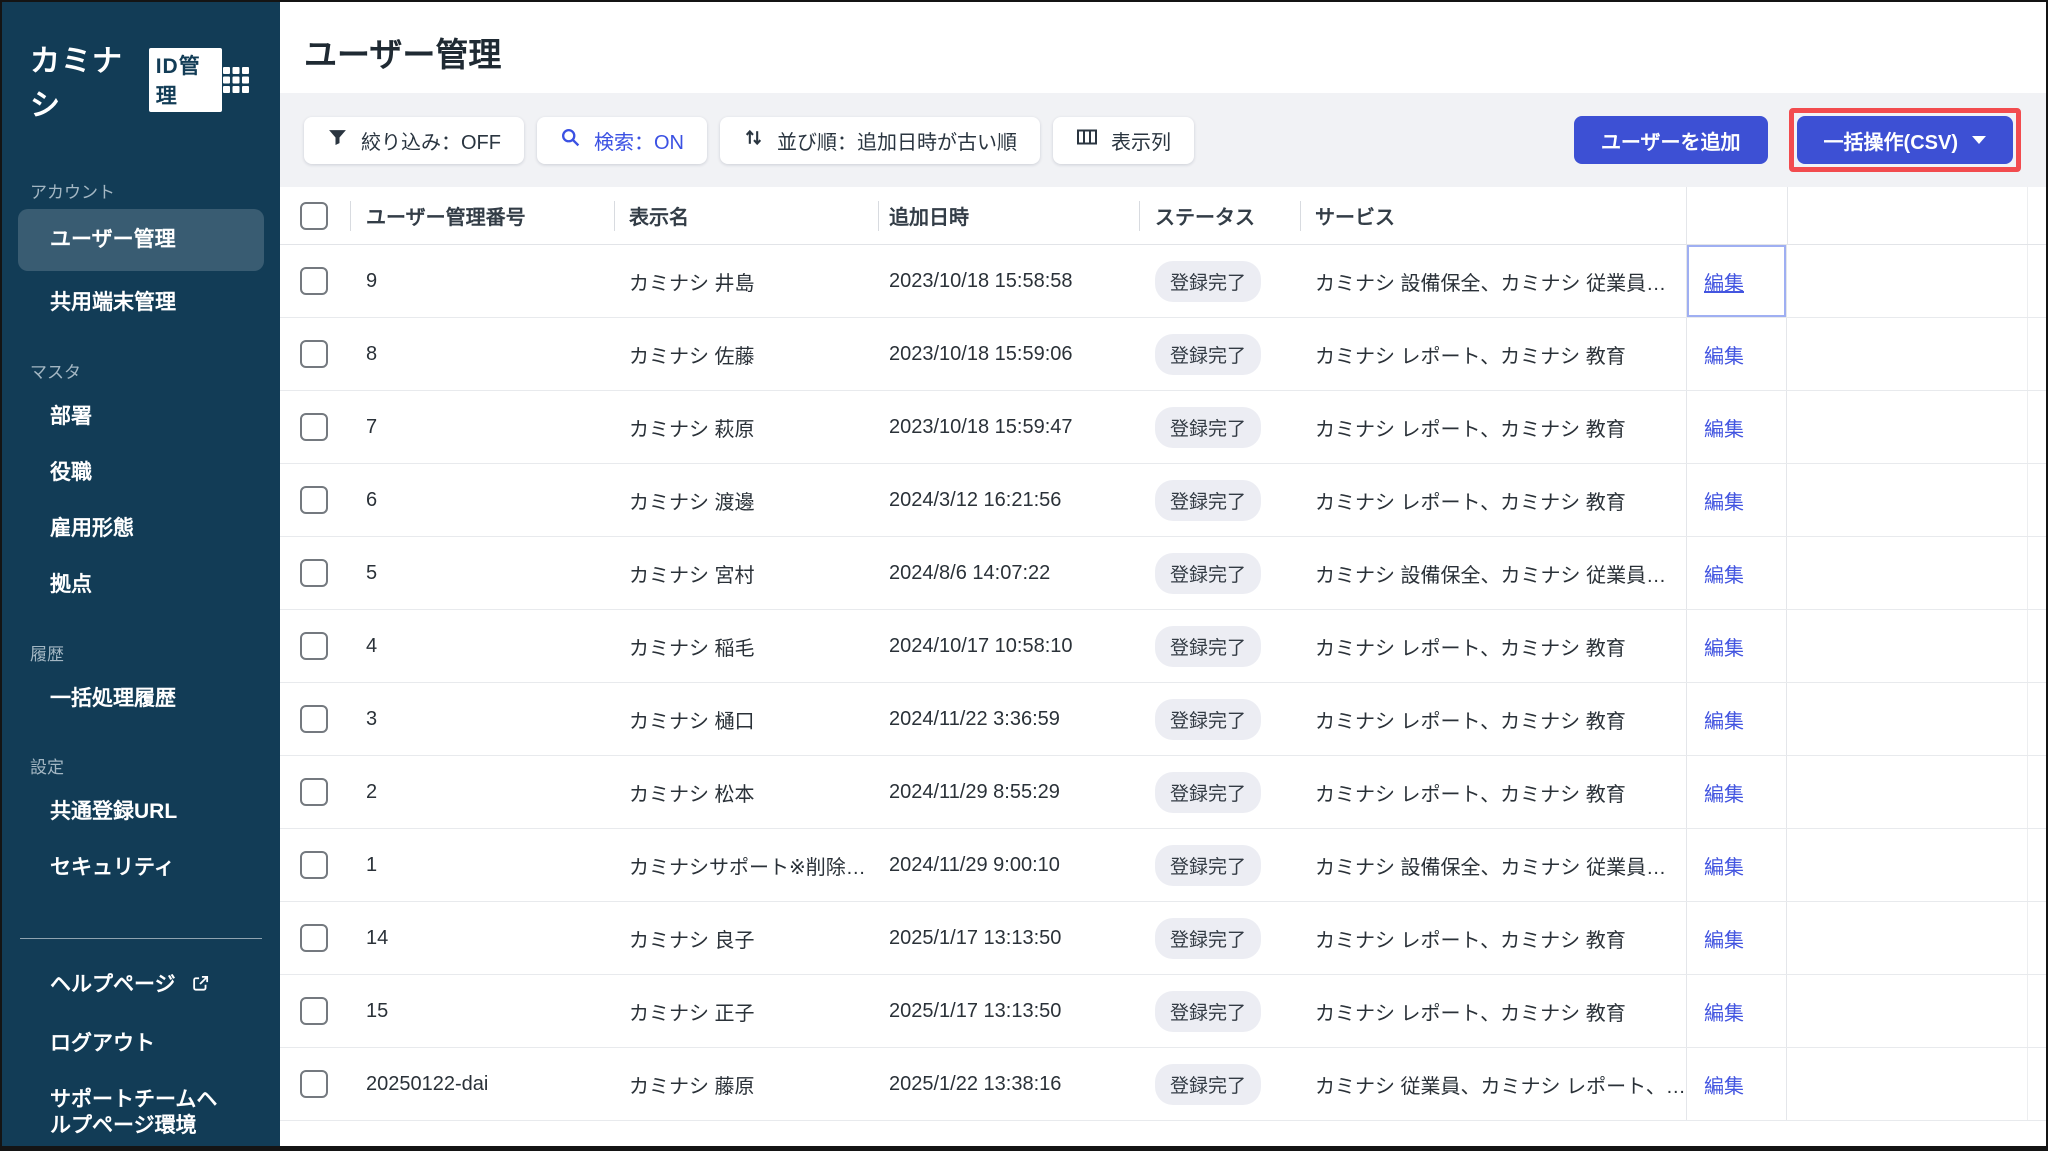 The width and height of the screenshot is (2048, 1151). What do you see at coordinates (141, 1109) in the screenshot?
I see `sidebar-item-support-env: サポートチームヘルプページ環境` at bounding box center [141, 1109].